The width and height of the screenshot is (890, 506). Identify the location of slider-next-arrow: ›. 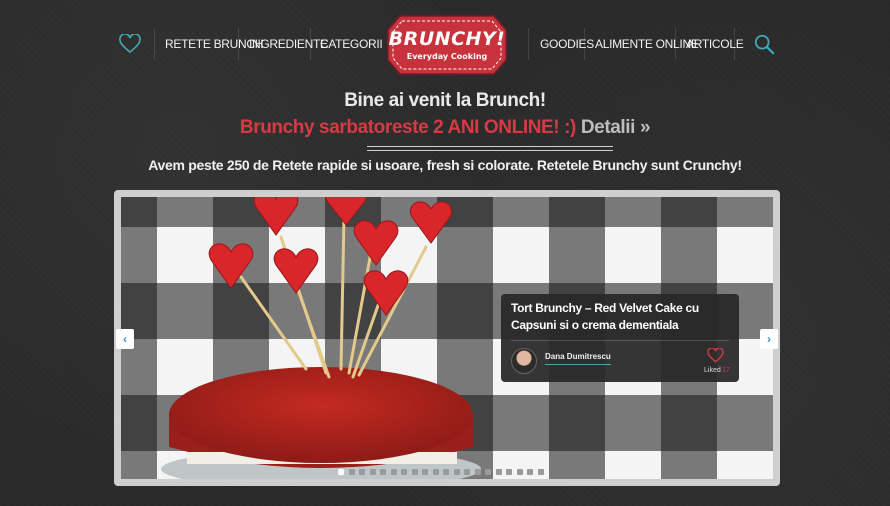
(769, 339).